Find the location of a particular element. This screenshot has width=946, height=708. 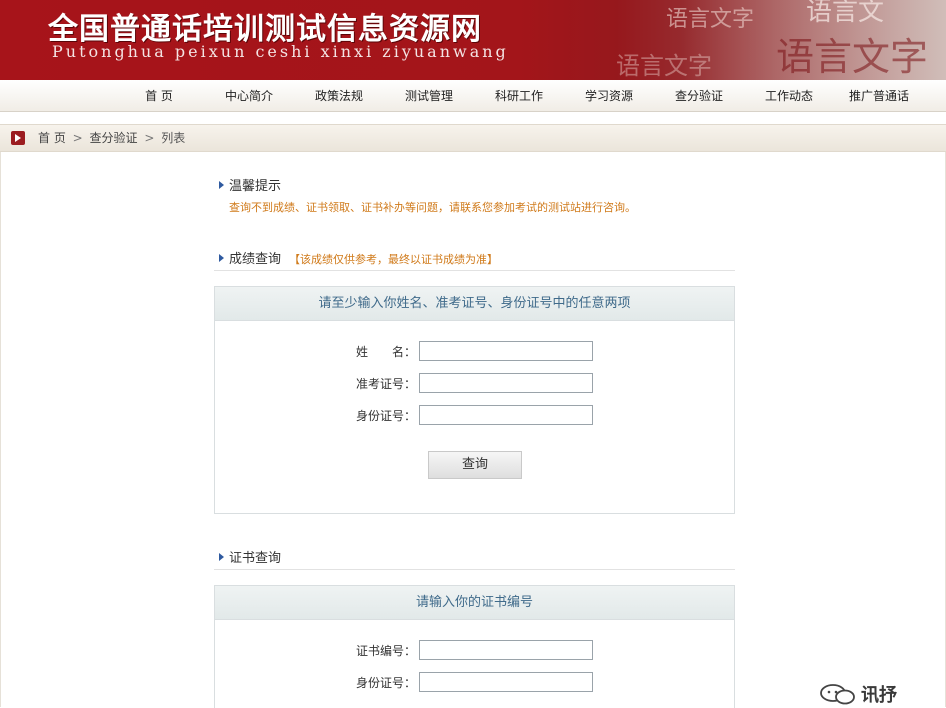

tips-heading: 温馨提示 is located at coordinates (250, 184).